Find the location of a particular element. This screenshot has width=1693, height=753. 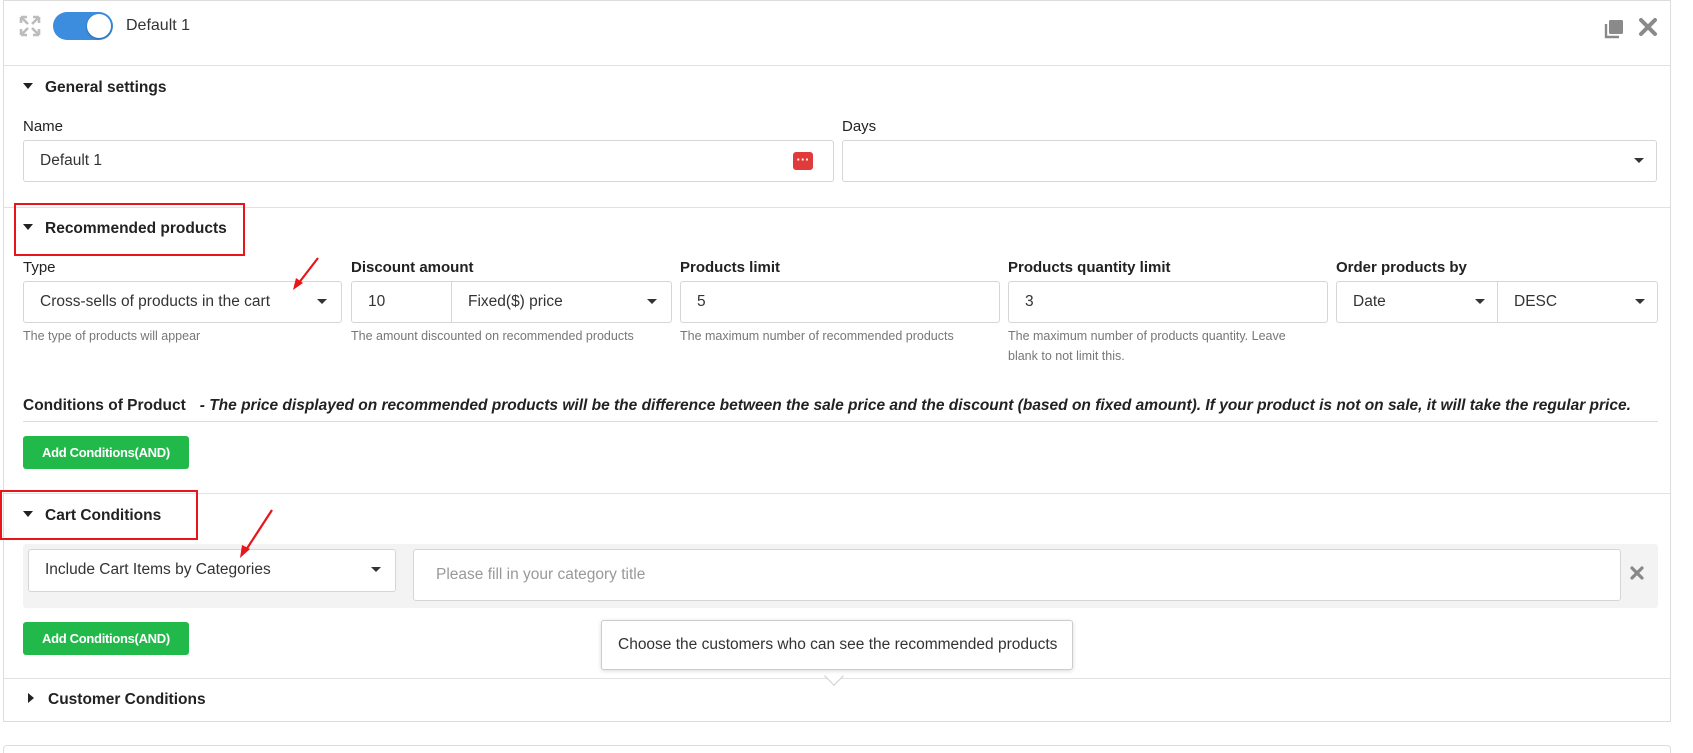

quantity-limit-value: 3 is located at coordinates (1029, 301).